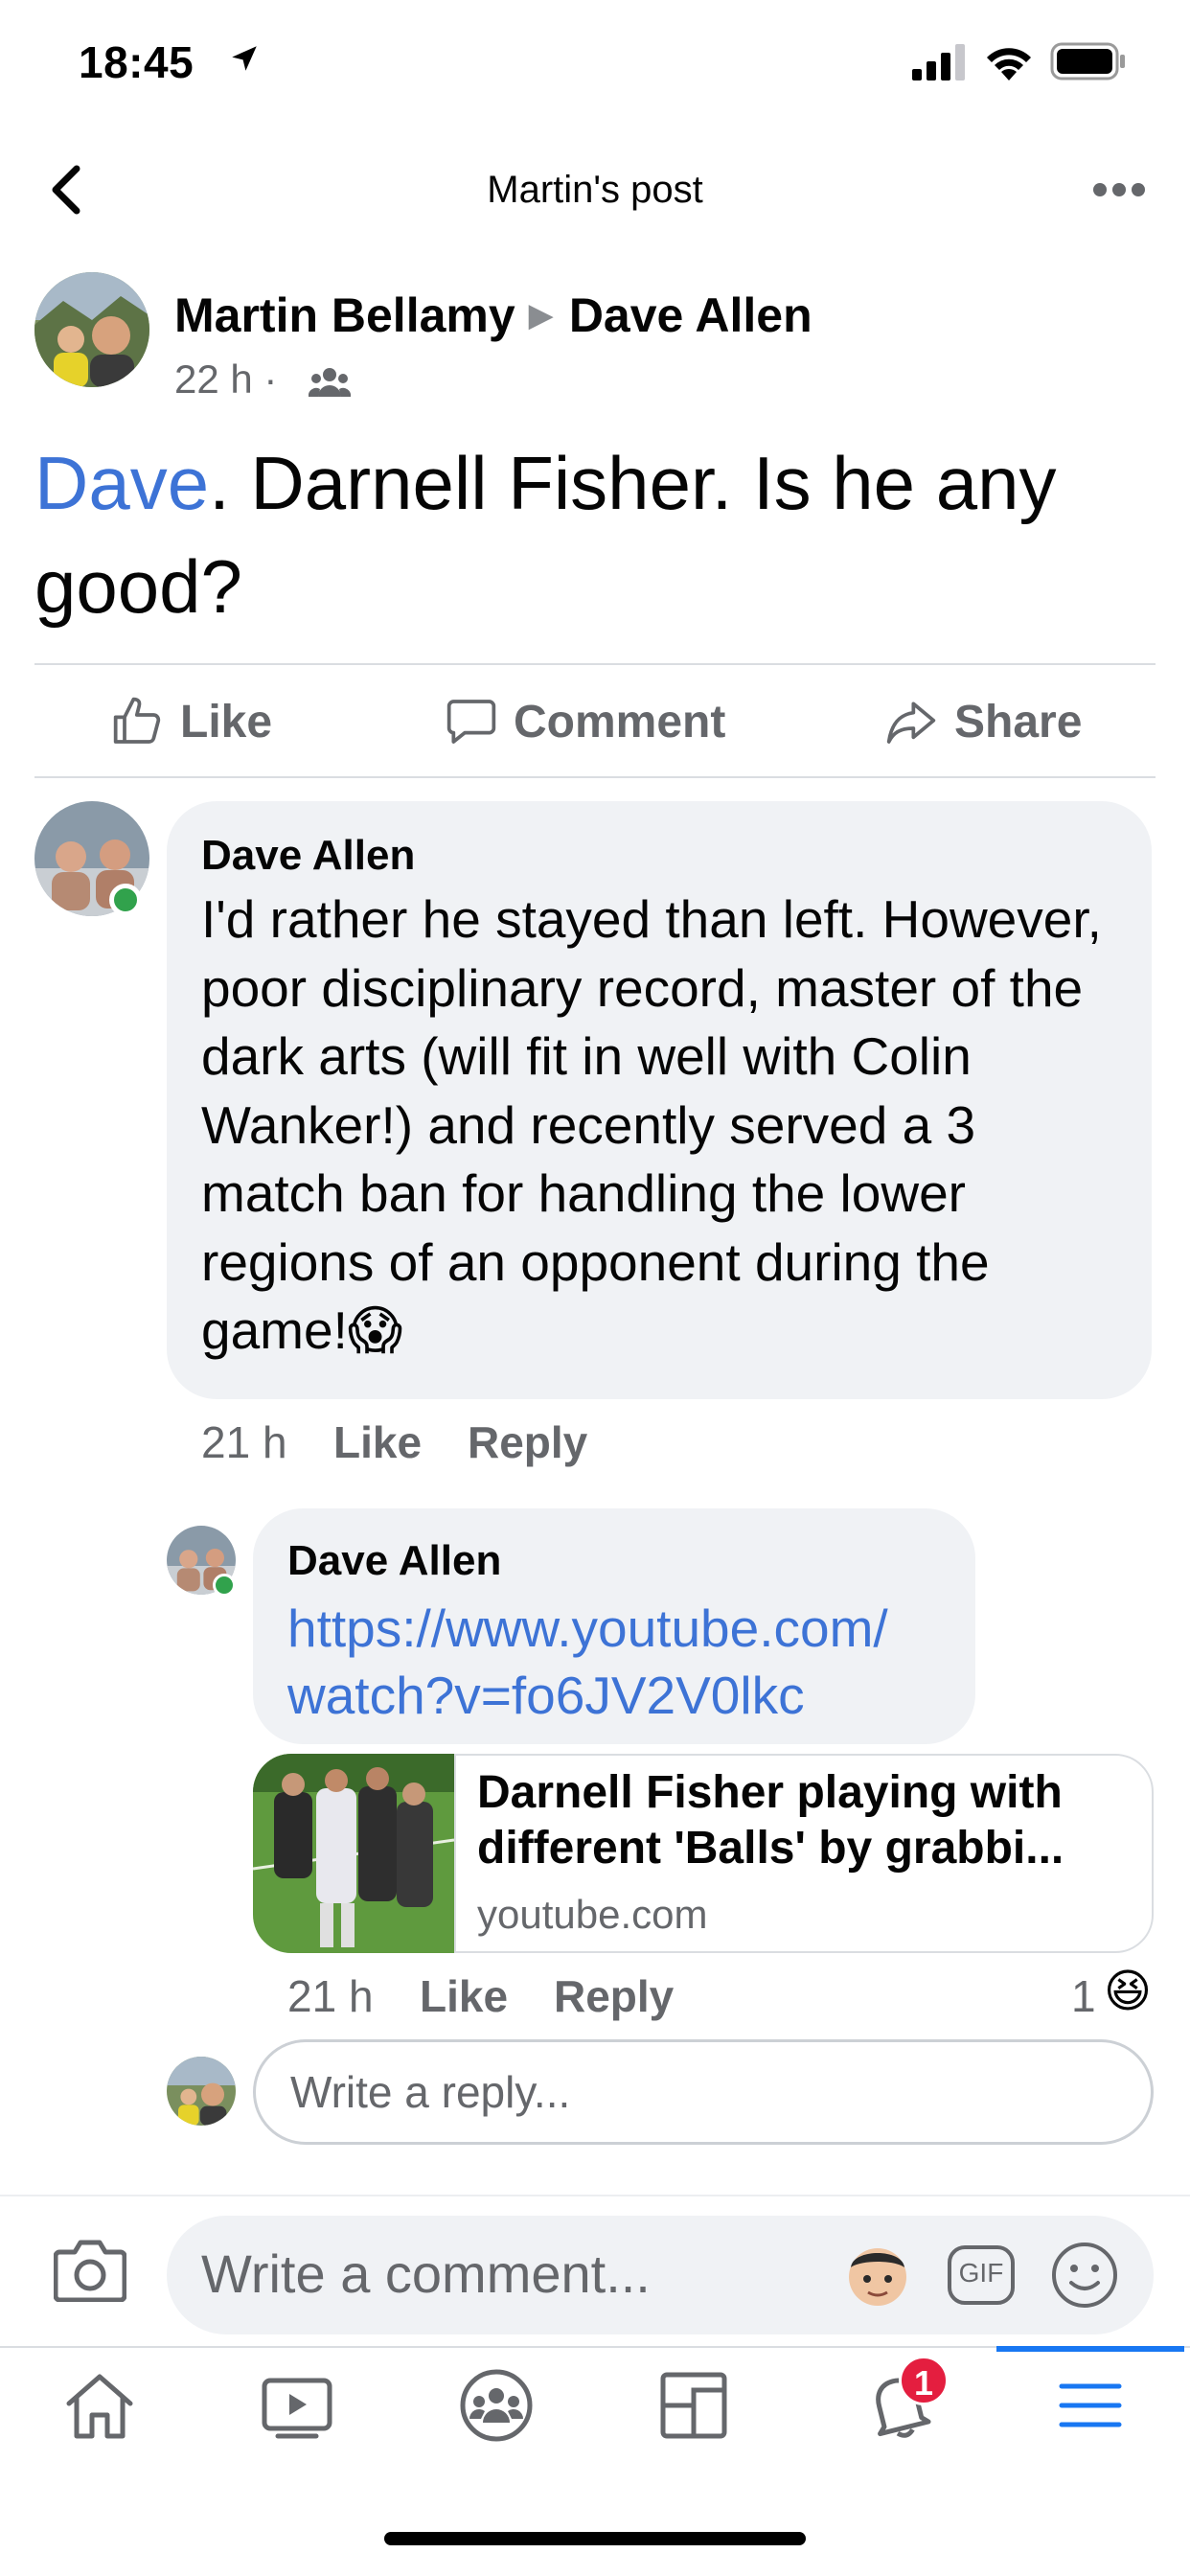  What do you see at coordinates (122, 483) in the screenshot?
I see `post-tagged-user: Dave` at bounding box center [122, 483].